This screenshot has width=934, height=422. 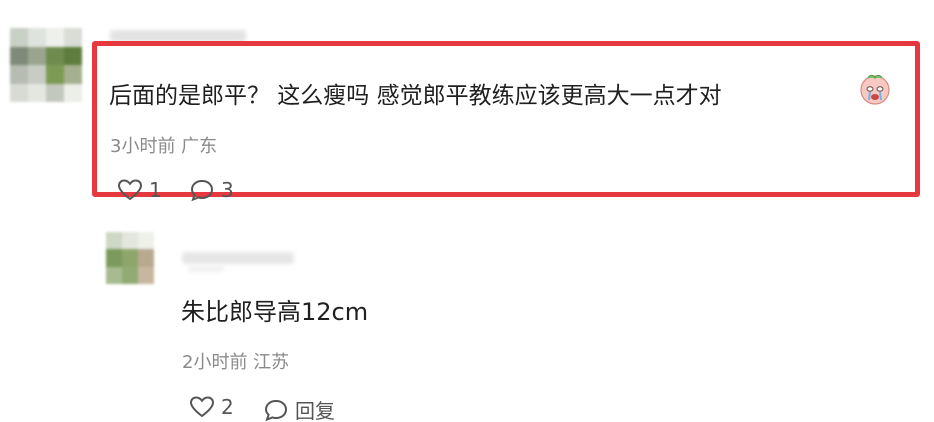 I want to click on reply-meta: 2小时前 江苏, so click(x=236, y=362).